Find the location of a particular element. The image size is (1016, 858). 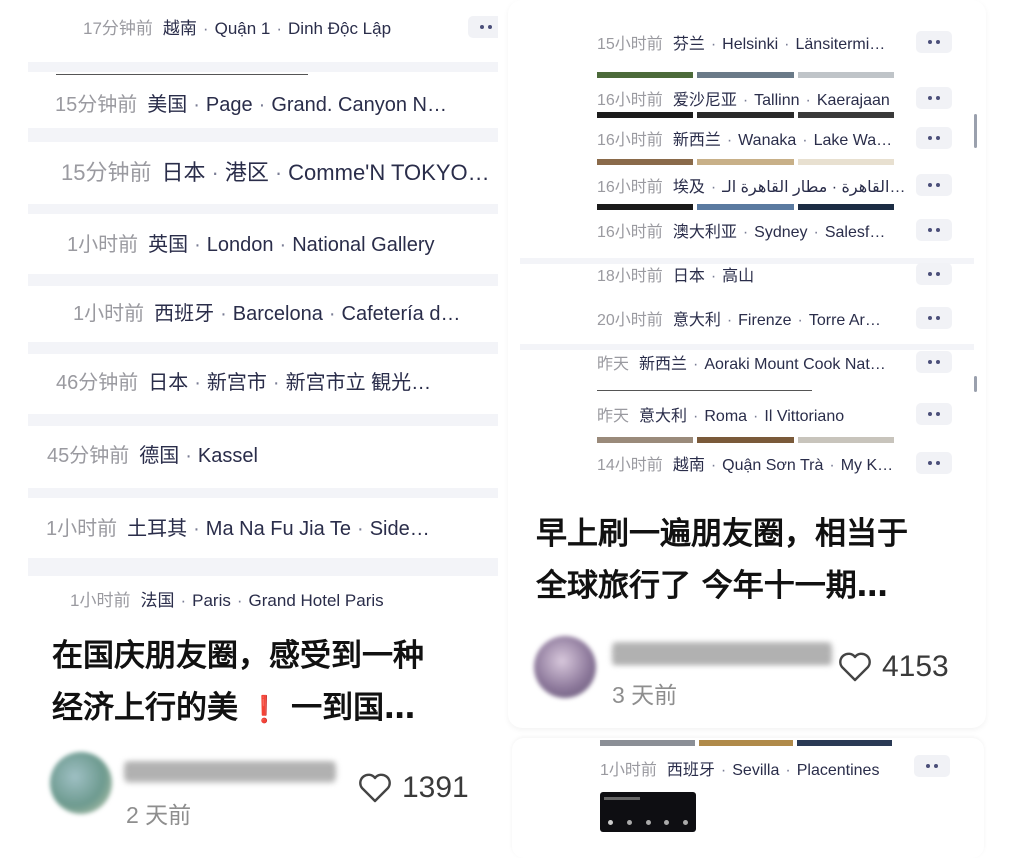

checkin-location-part: 高山 is located at coordinates (738, 276).